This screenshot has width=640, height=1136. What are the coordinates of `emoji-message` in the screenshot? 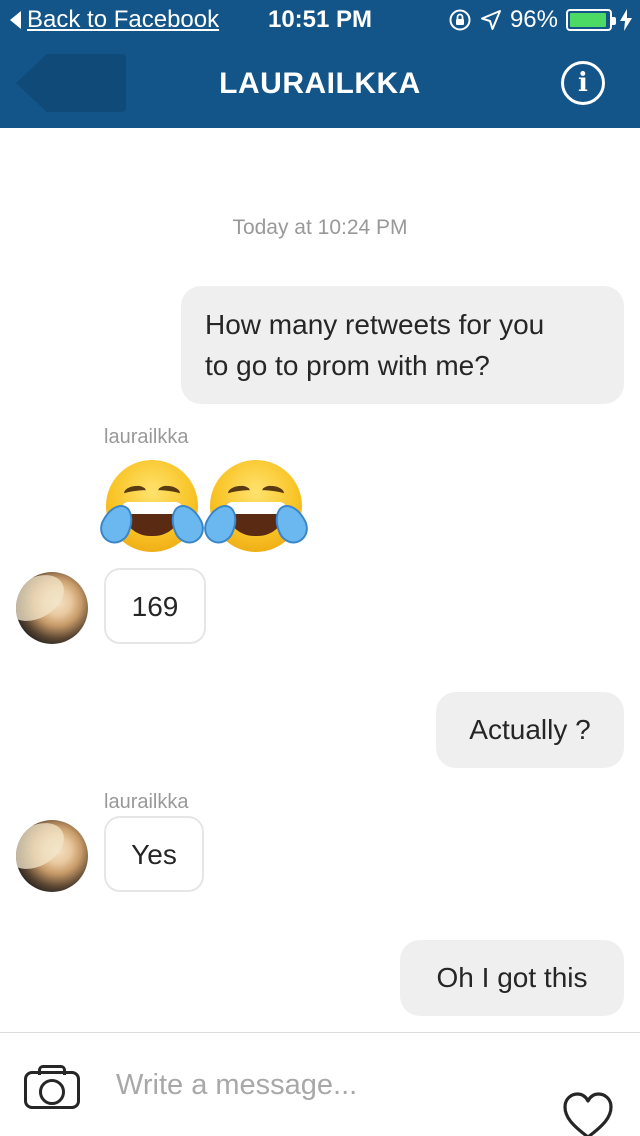 It's located at (204, 508).